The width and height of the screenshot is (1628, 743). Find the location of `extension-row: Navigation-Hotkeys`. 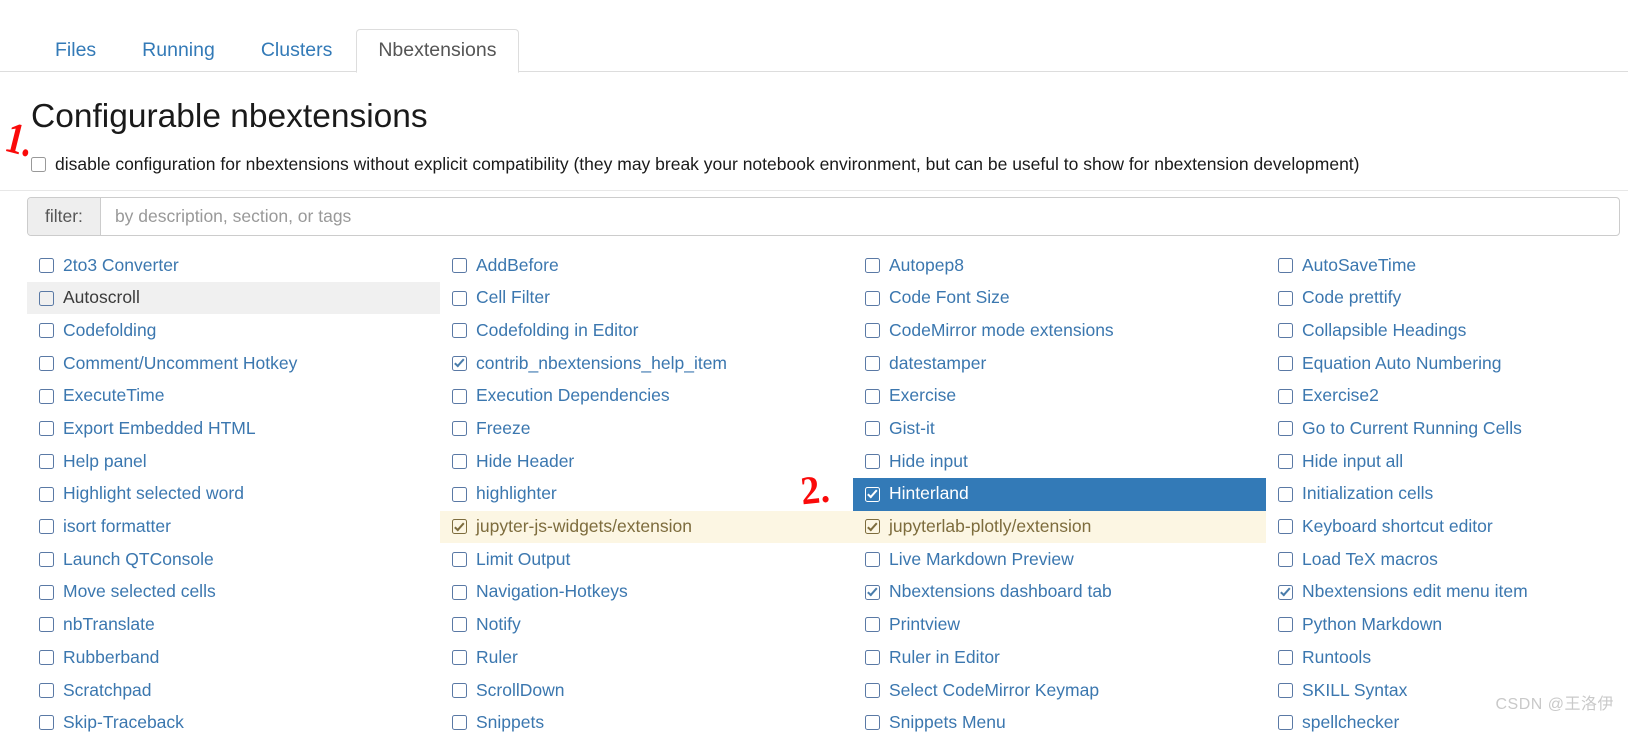

extension-row: Navigation-Hotkeys is located at coordinates (646, 592).